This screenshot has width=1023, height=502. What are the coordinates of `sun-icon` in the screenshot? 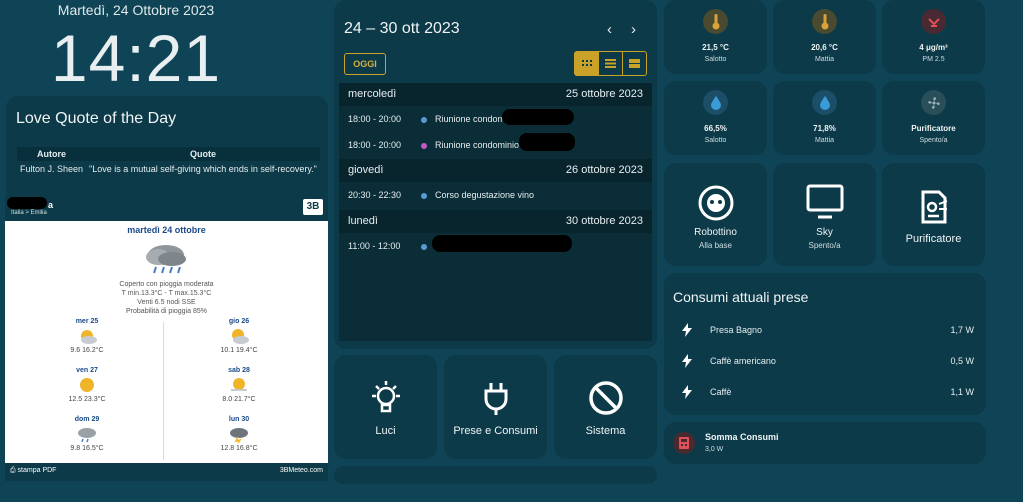 It's located at (87, 385).